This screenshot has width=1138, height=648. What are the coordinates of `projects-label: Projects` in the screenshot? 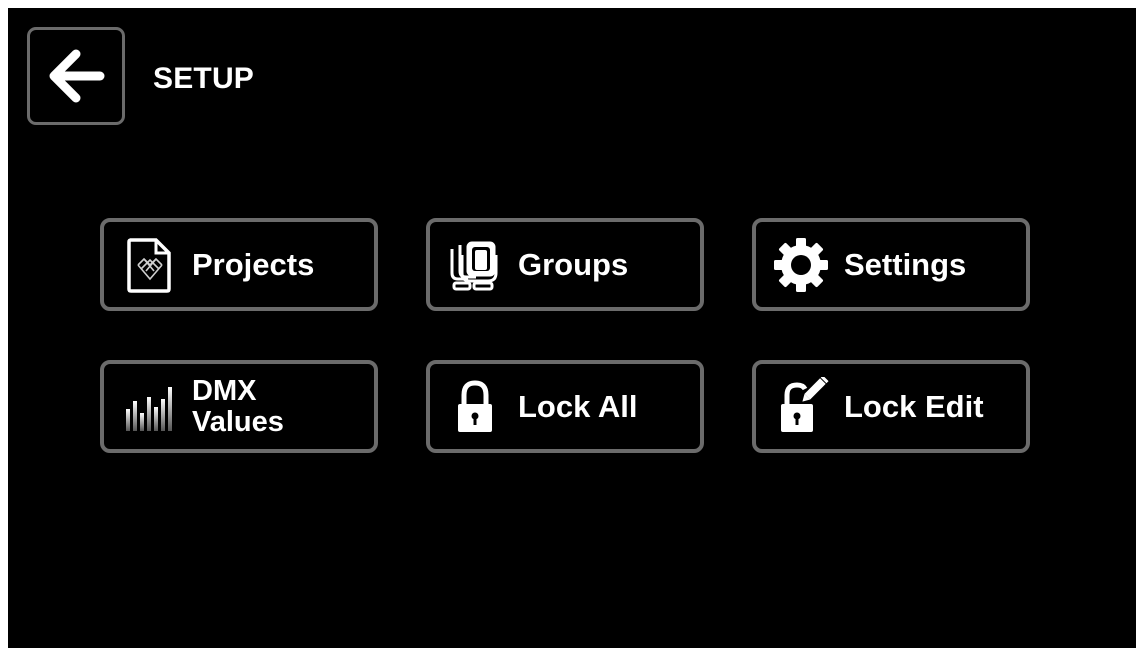 It's located at (253, 264).